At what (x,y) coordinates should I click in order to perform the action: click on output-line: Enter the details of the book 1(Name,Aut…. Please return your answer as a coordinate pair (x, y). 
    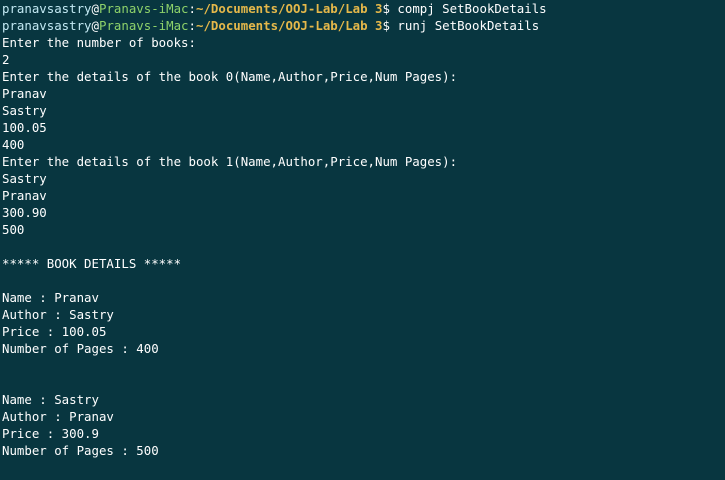
    Looking at the image, I should click on (230, 161).